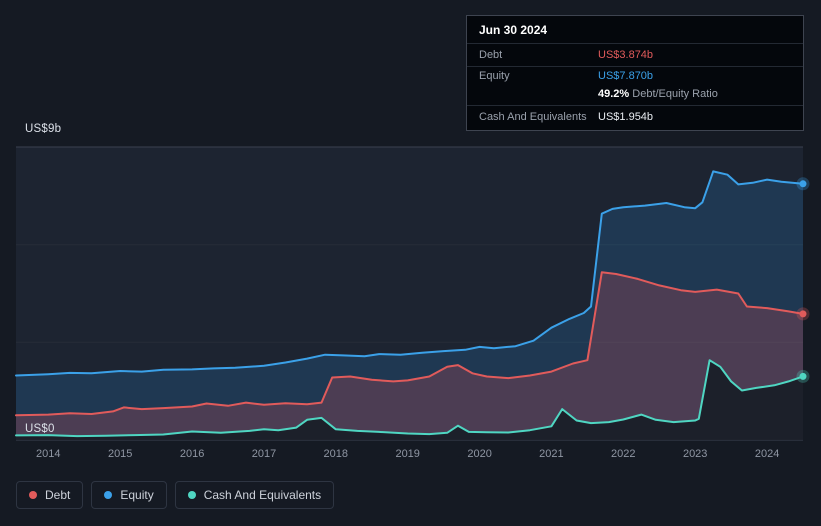 This screenshot has width=821, height=526. What do you see at coordinates (494, 76) in the screenshot?
I see `tooltip-equity-label: Equity` at bounding box center [494, 76].